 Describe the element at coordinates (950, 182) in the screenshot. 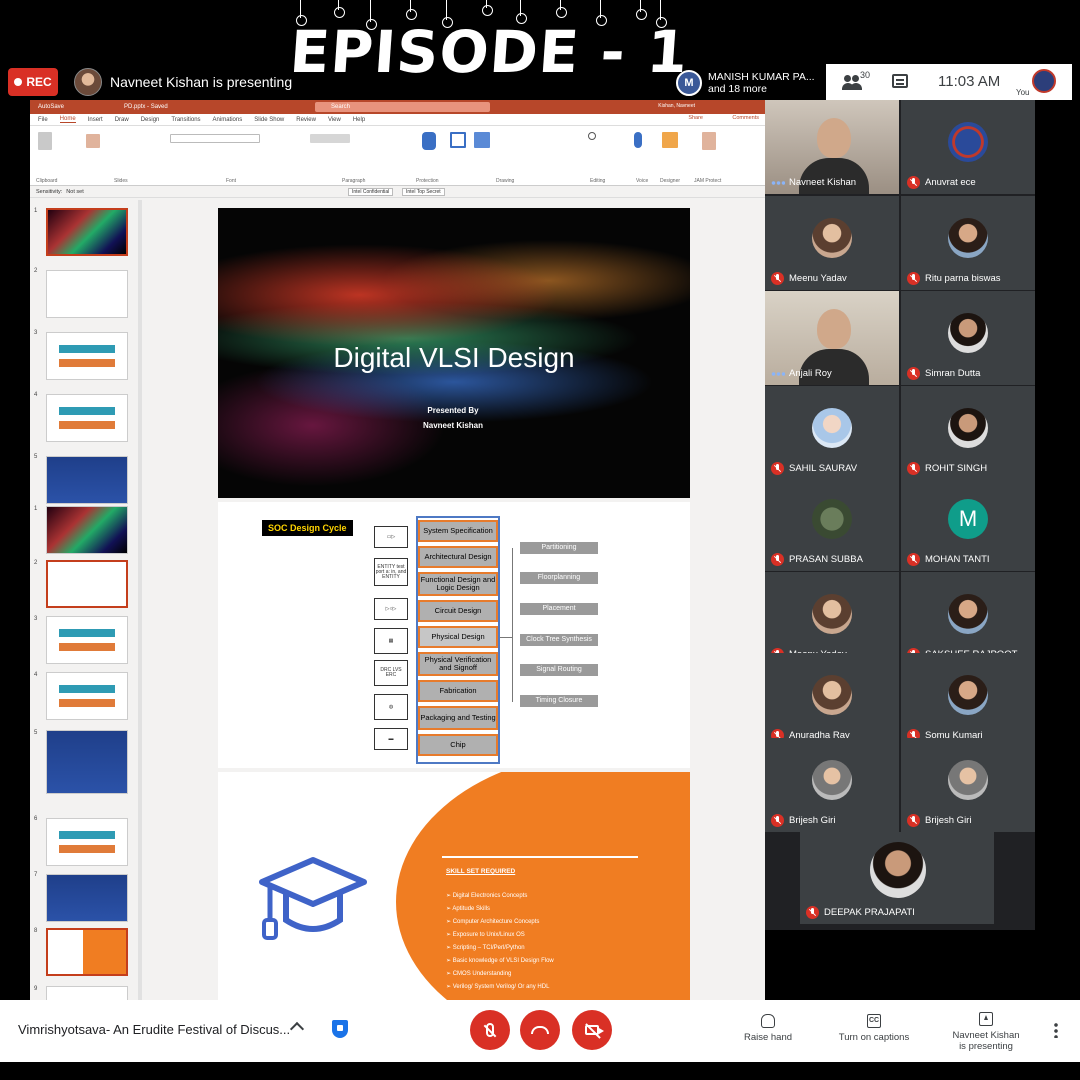

I see `participant-name: Anuvrat ece` at that location.